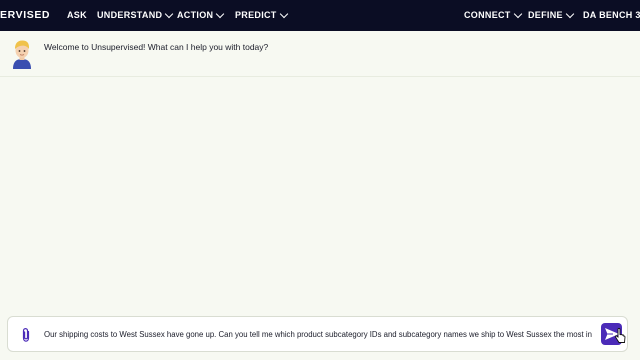  I want to click on assistant-avatar-icon, so click(22, 54).